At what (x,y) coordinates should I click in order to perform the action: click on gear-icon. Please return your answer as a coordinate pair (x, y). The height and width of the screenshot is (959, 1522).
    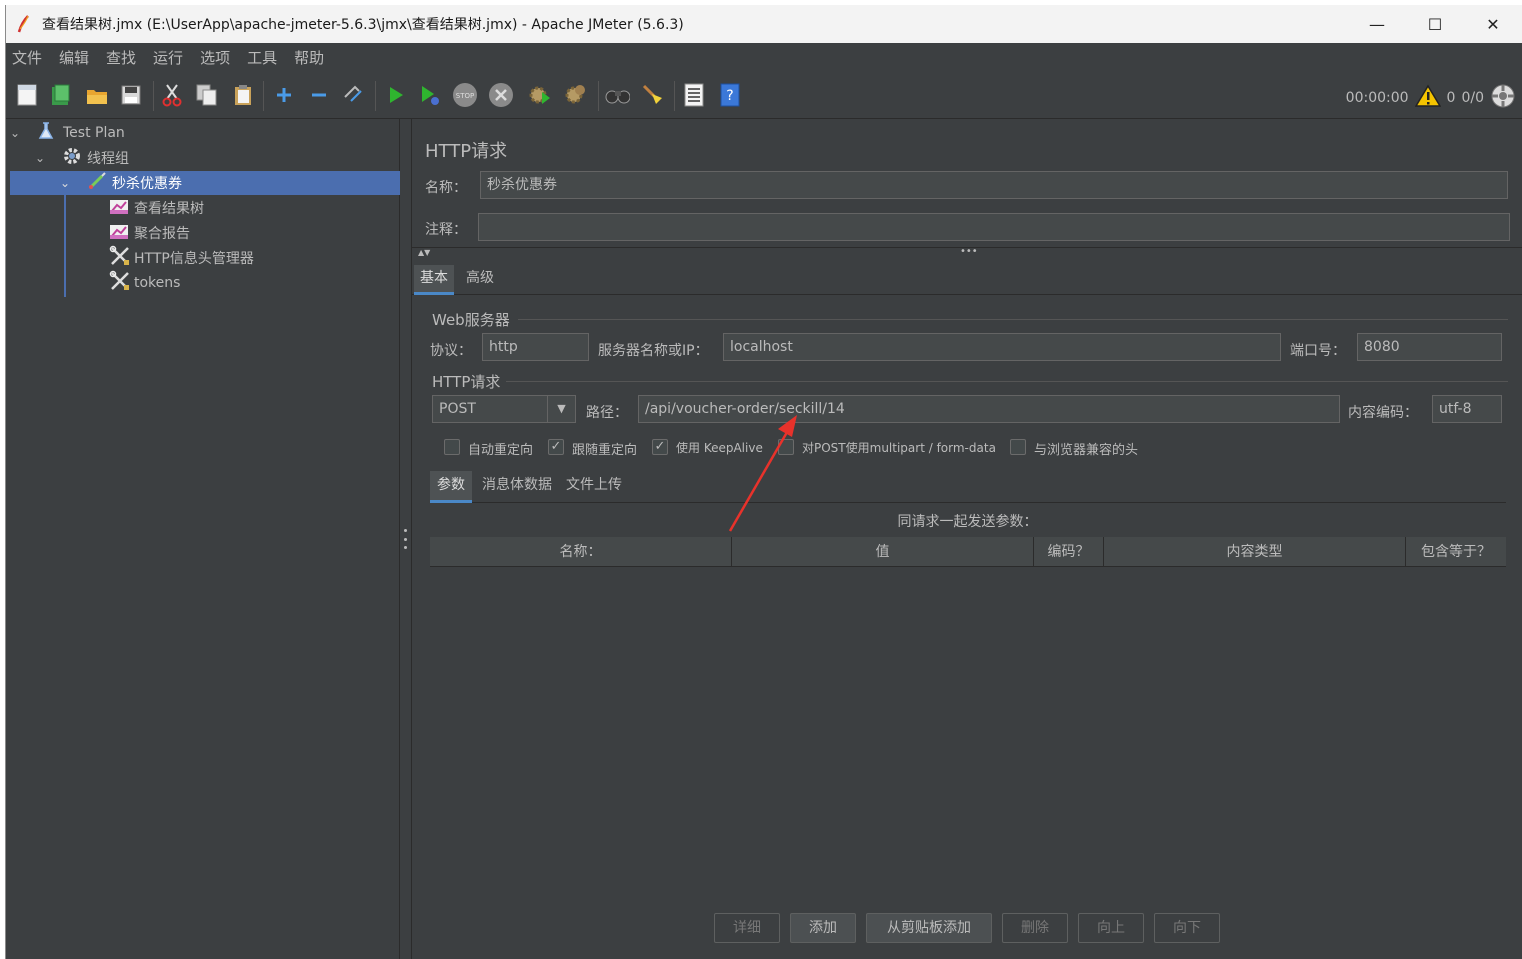
    Looking at the image, I should click on (73, 158).